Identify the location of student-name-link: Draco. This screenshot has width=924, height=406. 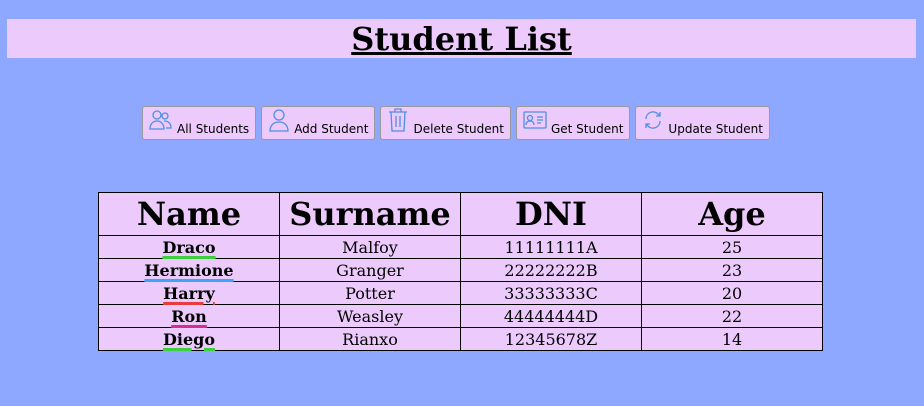
(188, 247).